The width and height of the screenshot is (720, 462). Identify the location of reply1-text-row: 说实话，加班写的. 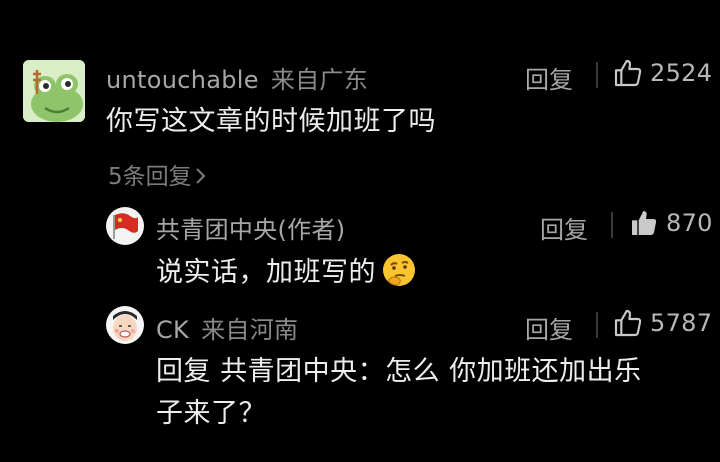
(287, 273).